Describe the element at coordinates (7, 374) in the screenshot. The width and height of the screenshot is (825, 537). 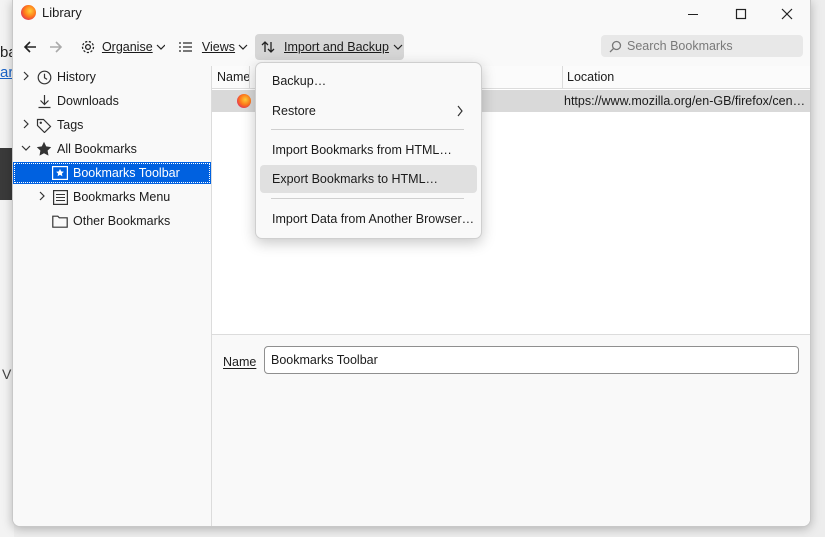
I see `background-text-lower: V` at that location.